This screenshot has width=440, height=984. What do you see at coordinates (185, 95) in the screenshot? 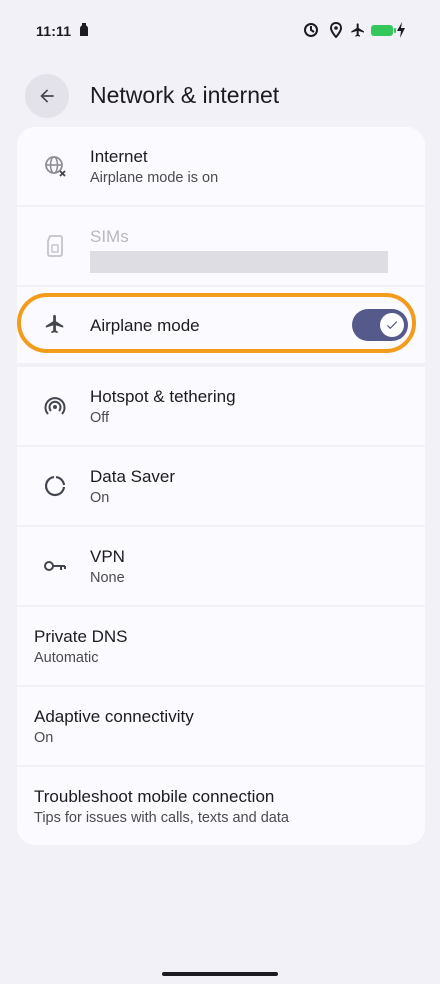
I see `page-title: Network & internet` at bounding box center [185, 95].